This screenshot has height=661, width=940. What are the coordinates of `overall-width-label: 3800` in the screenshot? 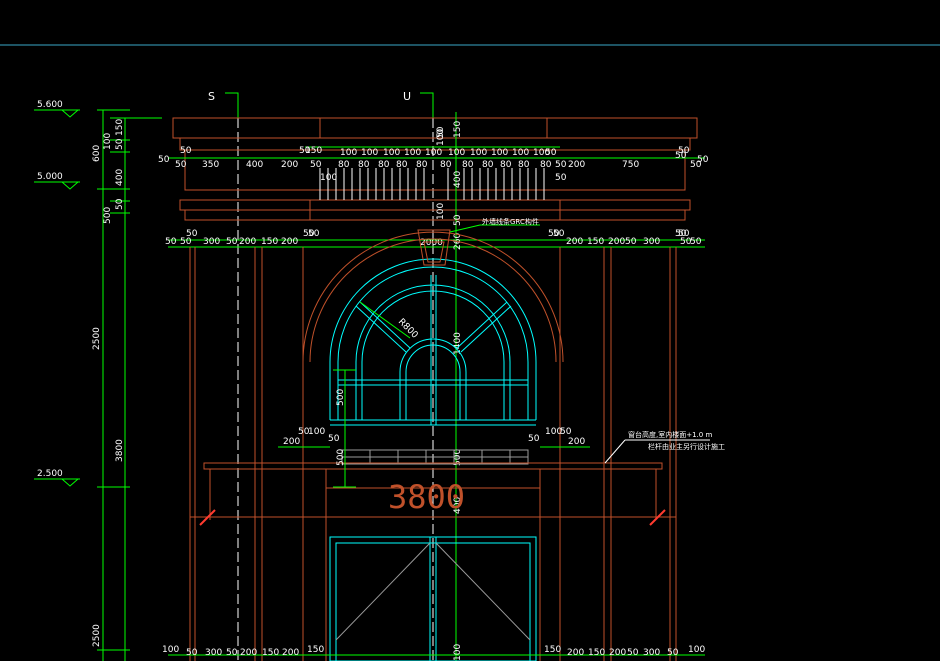 It's located at (426, 497).